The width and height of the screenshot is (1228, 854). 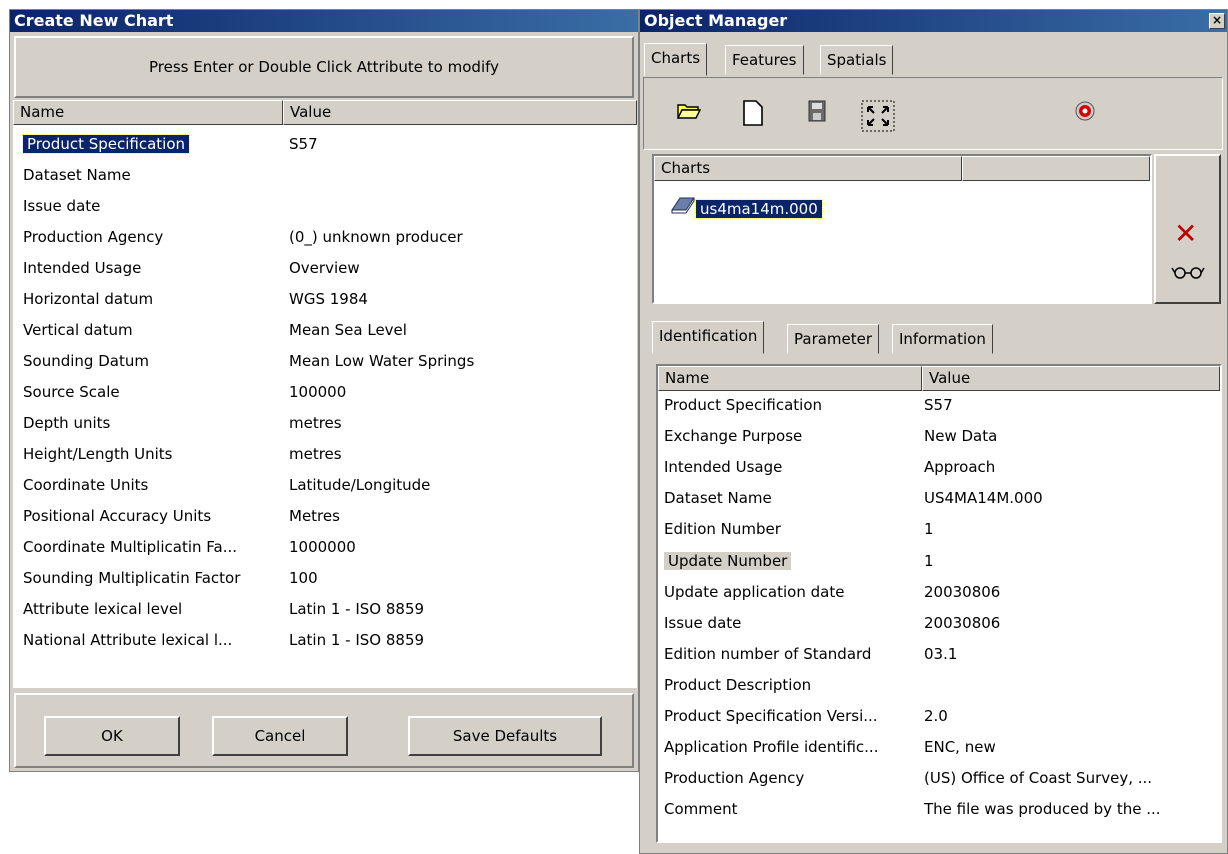 I want to click on attribute-value: (0_) unknown producer, so click(x=376, y=237).